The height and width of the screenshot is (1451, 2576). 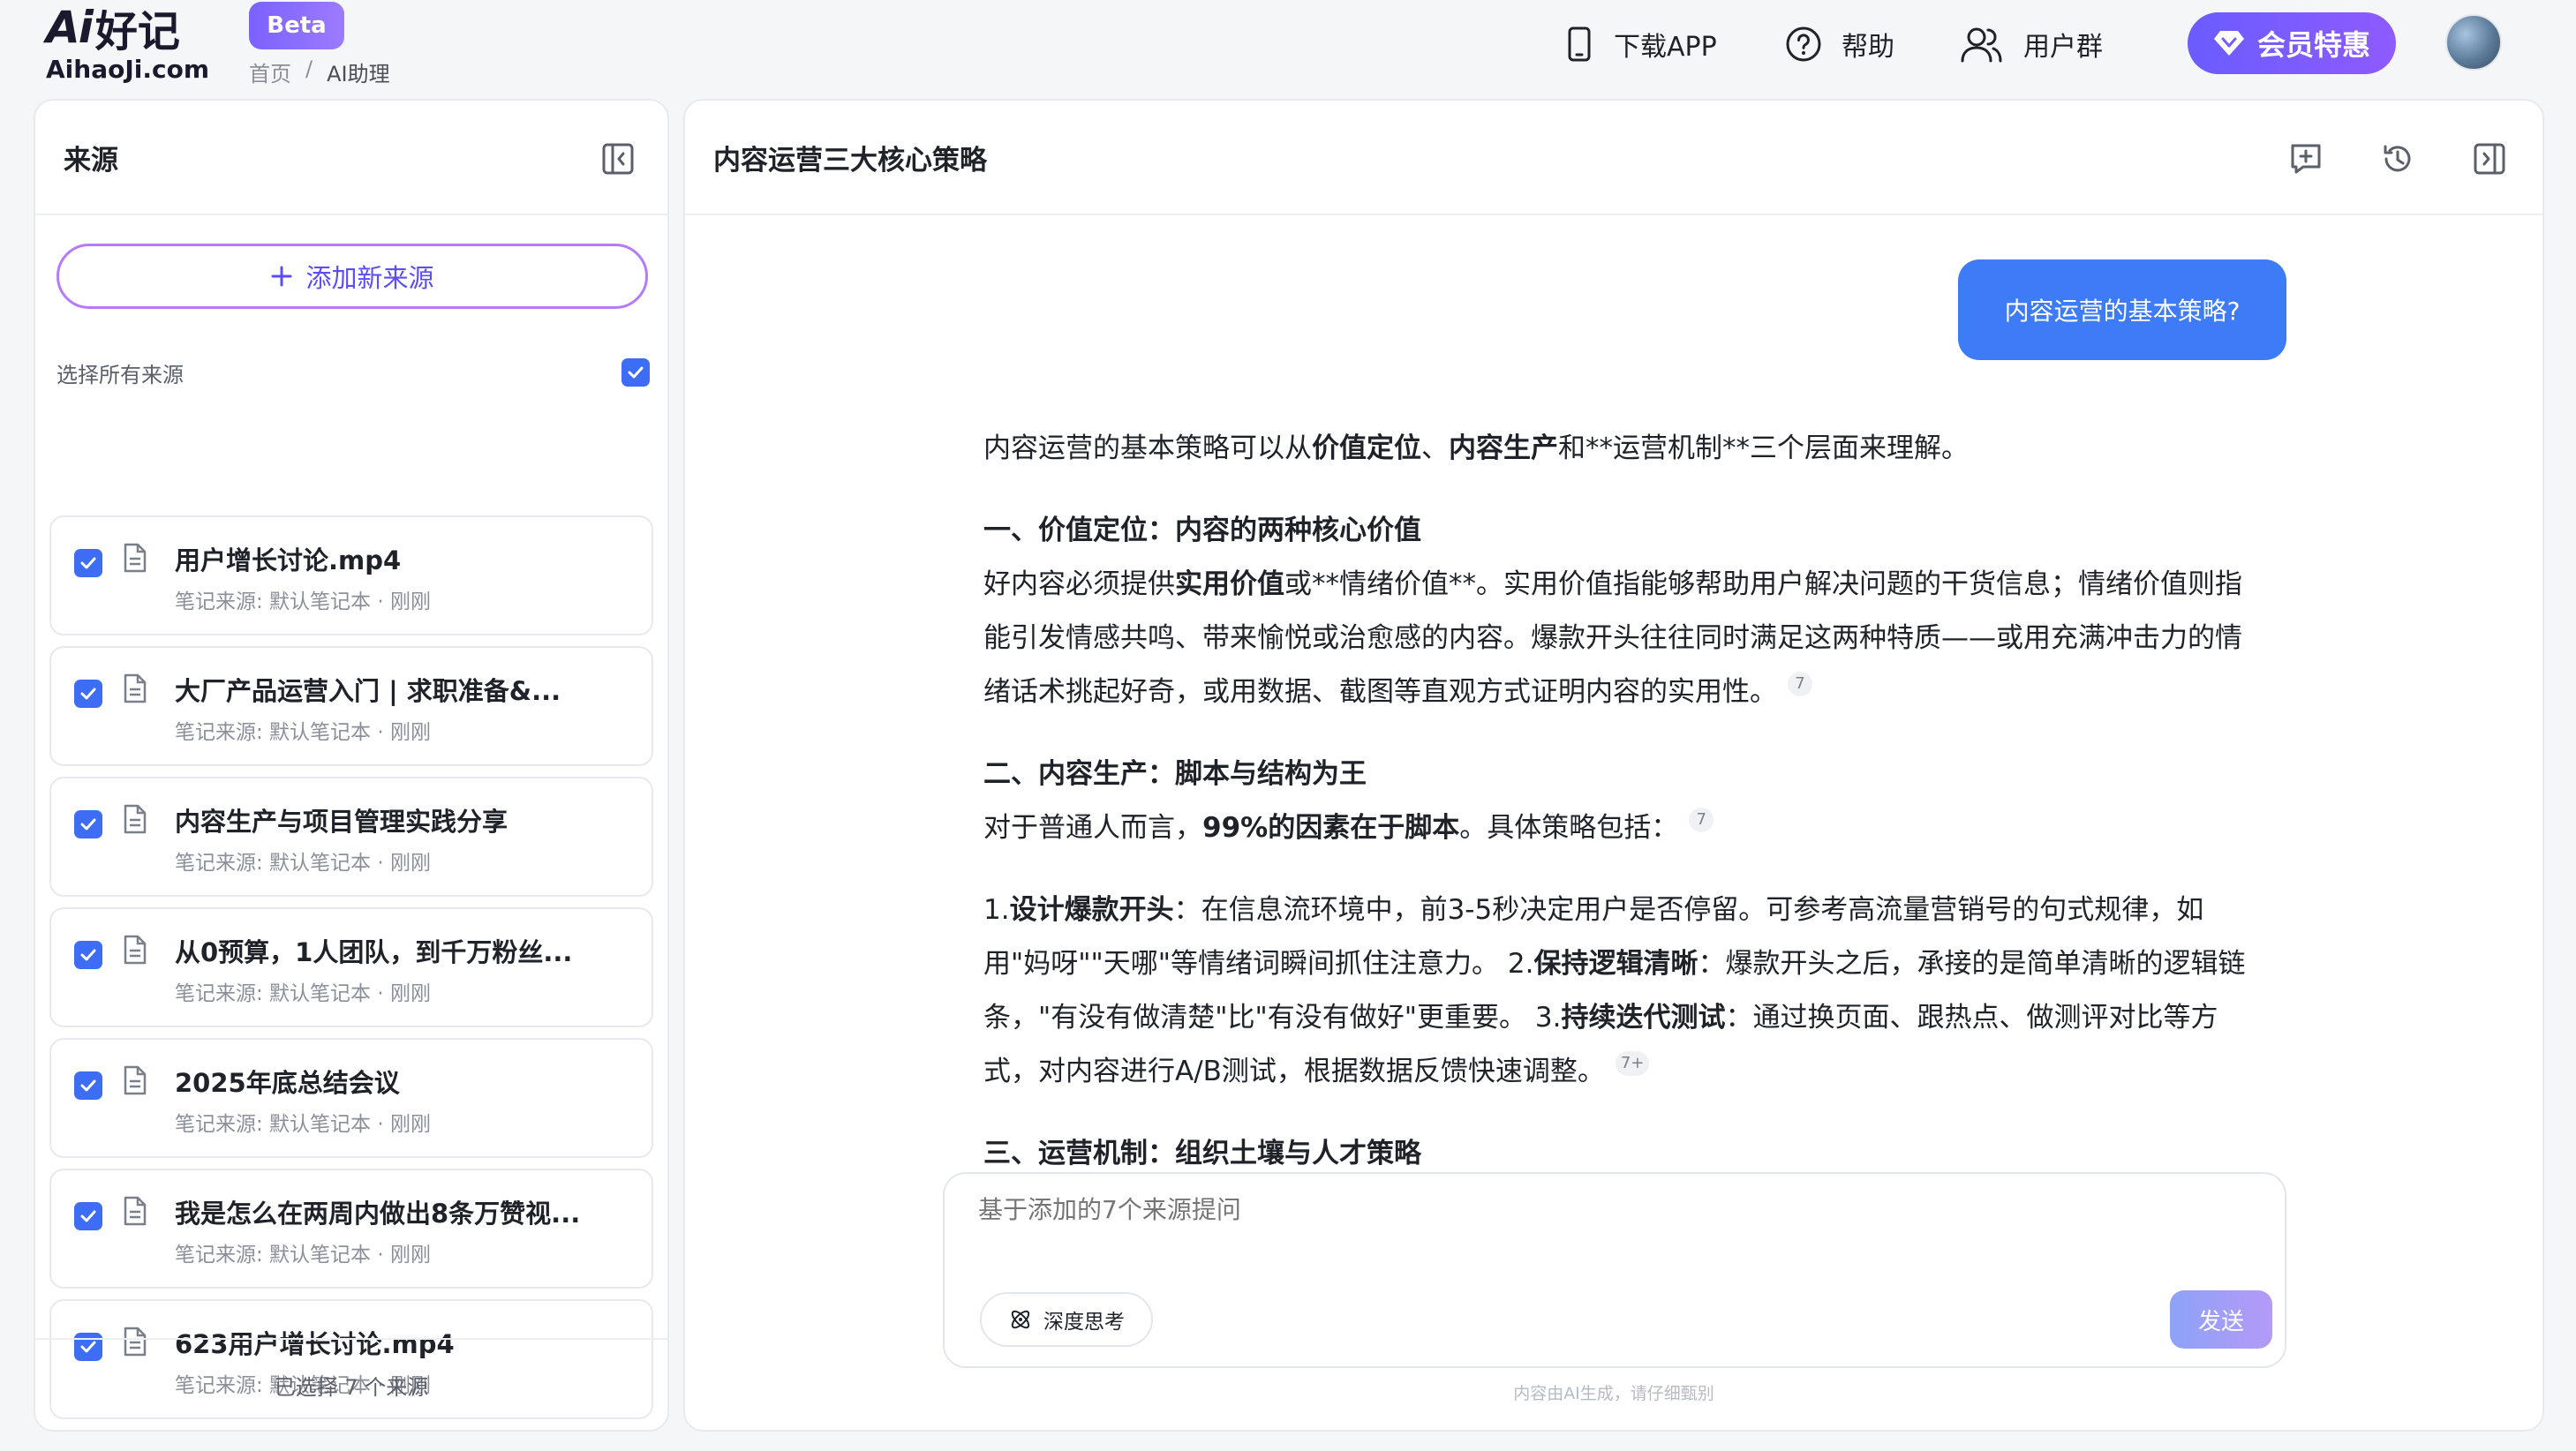 I want to click on user-avatar, so click(x=2474, y=42).